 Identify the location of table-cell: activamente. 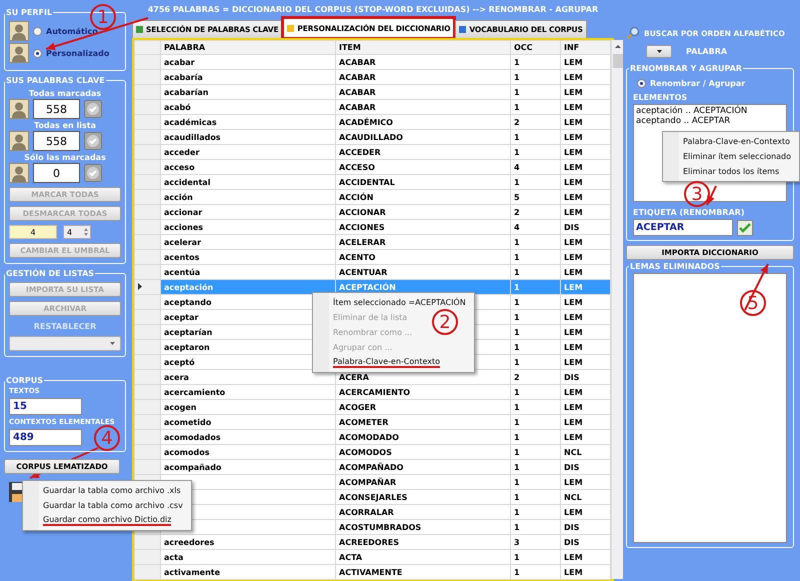
(248, 572).